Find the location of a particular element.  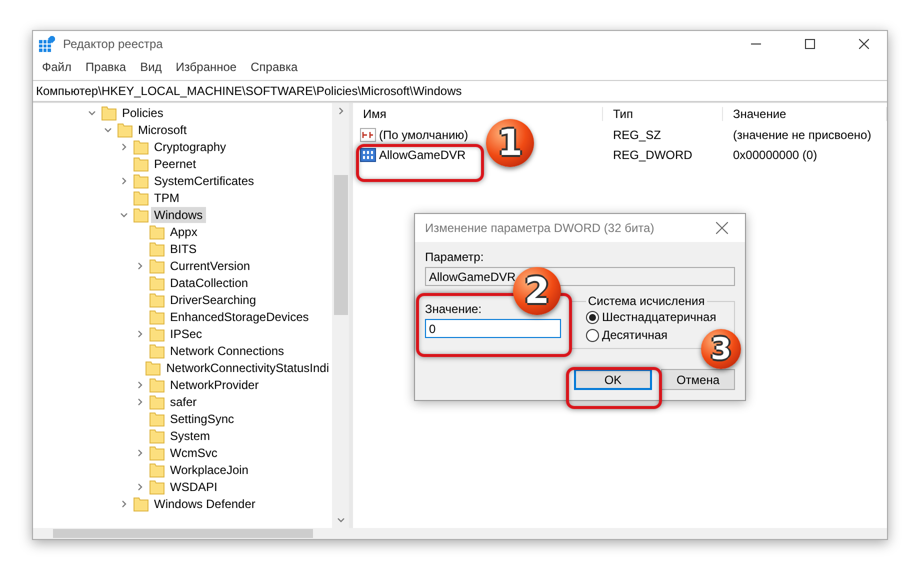

table-cell-text: REG_SZ is located at coordinates (637, 135).